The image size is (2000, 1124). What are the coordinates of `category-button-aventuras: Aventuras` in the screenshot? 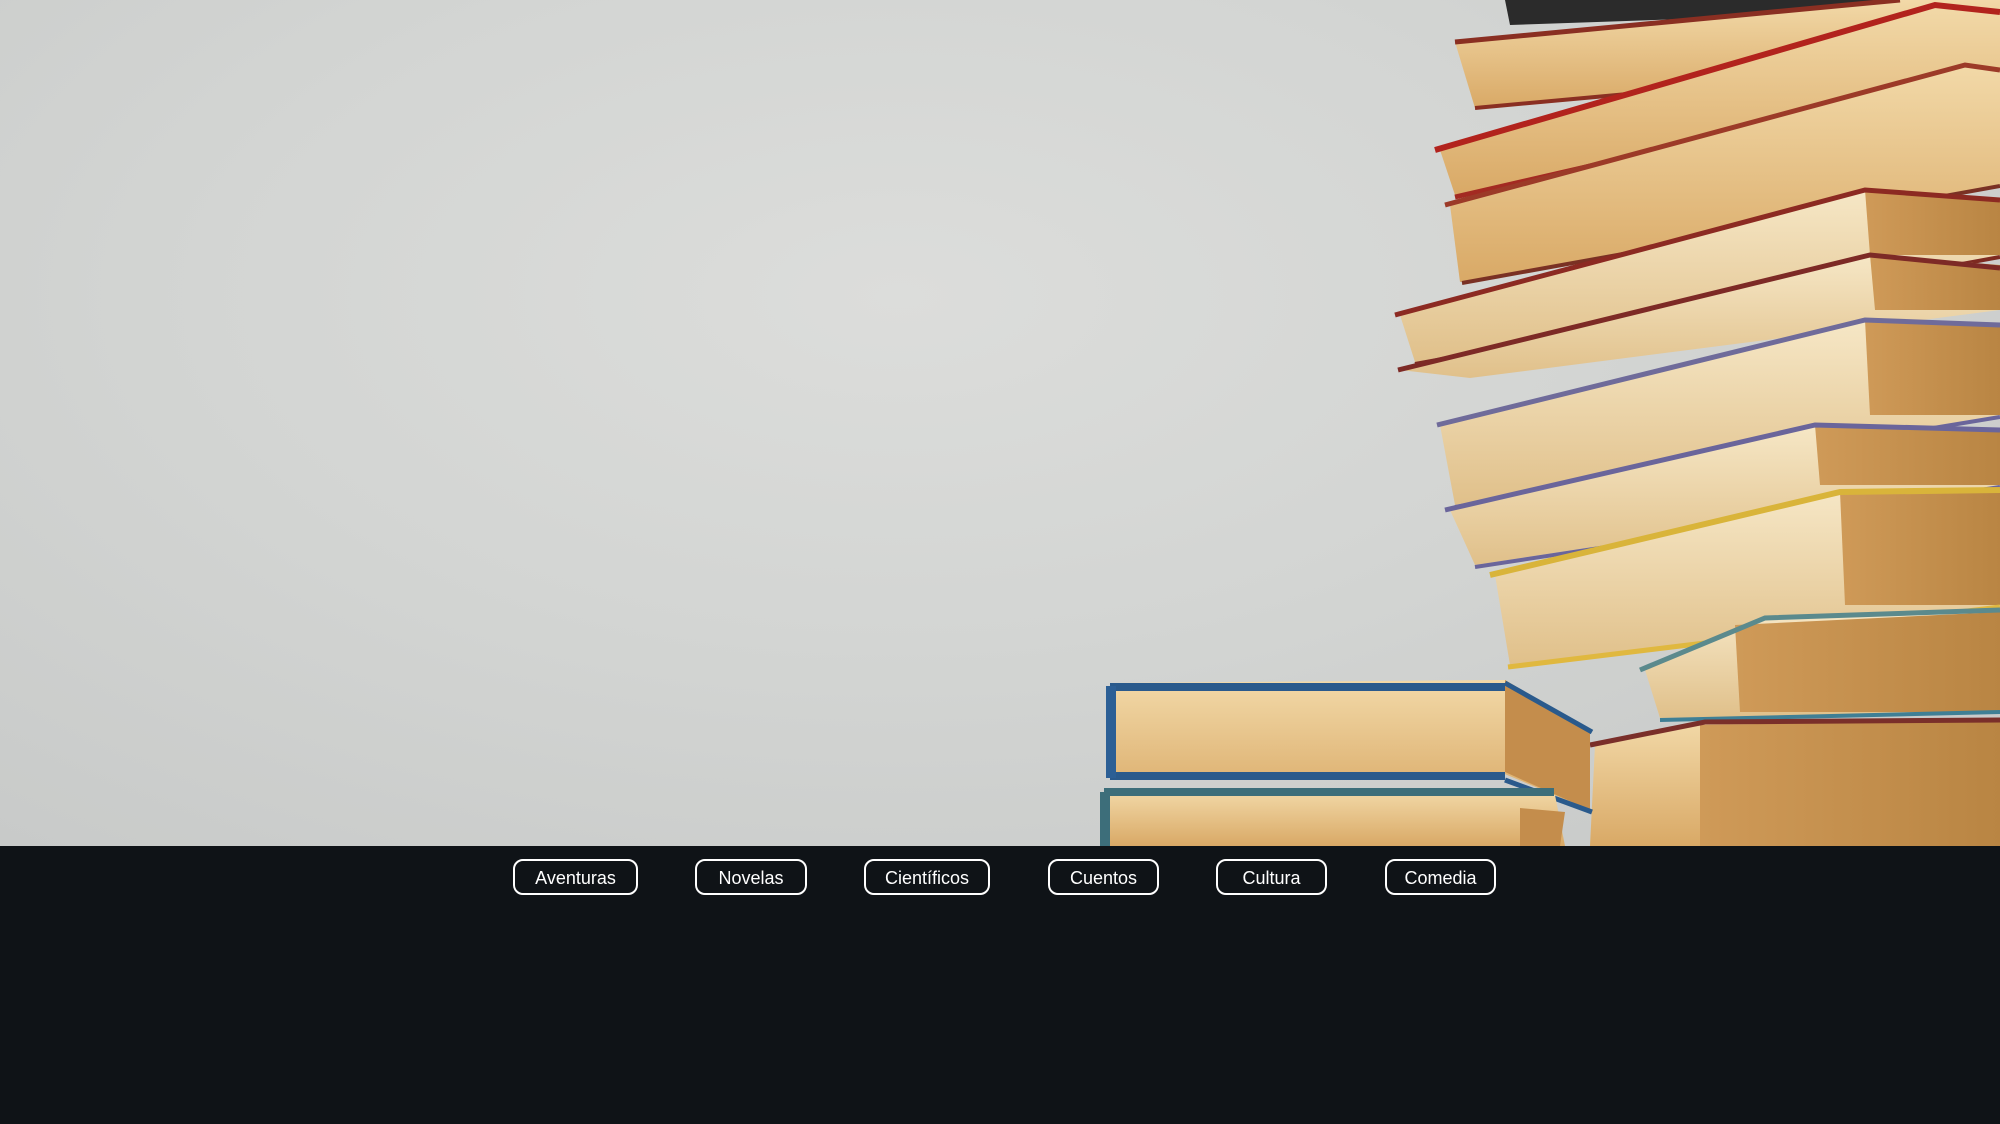 It's located at (575, 877).